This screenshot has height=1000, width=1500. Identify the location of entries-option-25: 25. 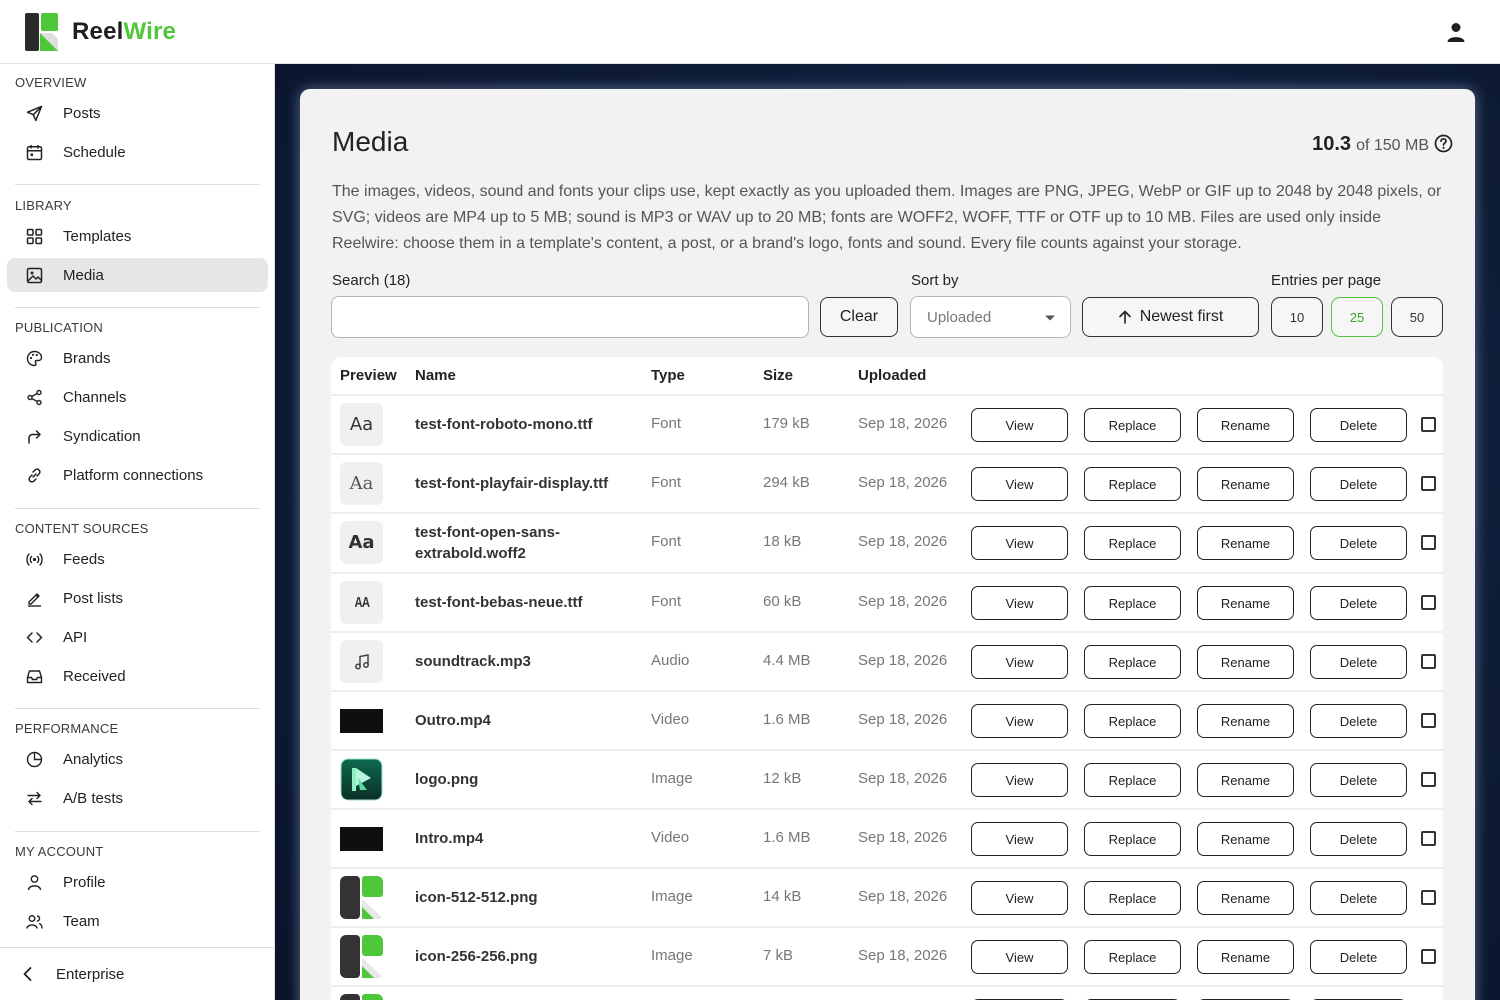
(1357, 317).